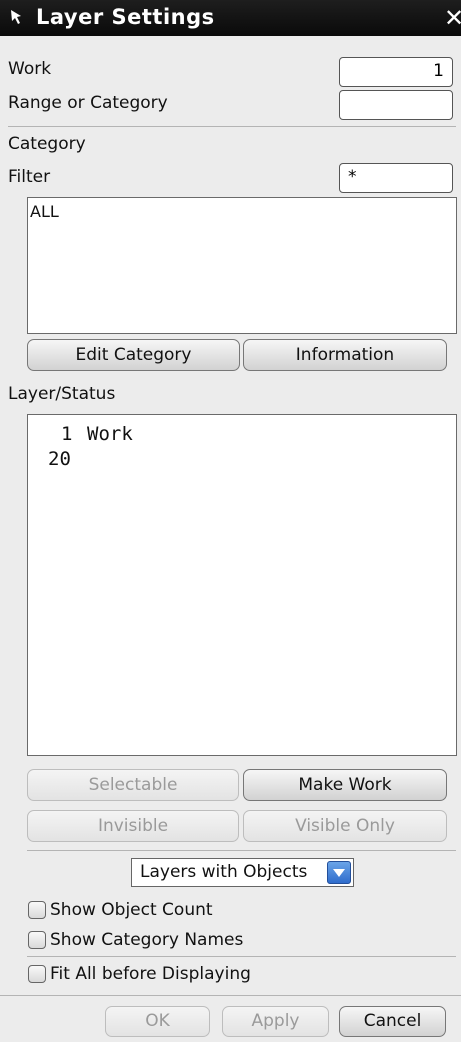 The image size is (461, 1042). I want to click on visible-only-button: Visible Only, so click(345, 826).